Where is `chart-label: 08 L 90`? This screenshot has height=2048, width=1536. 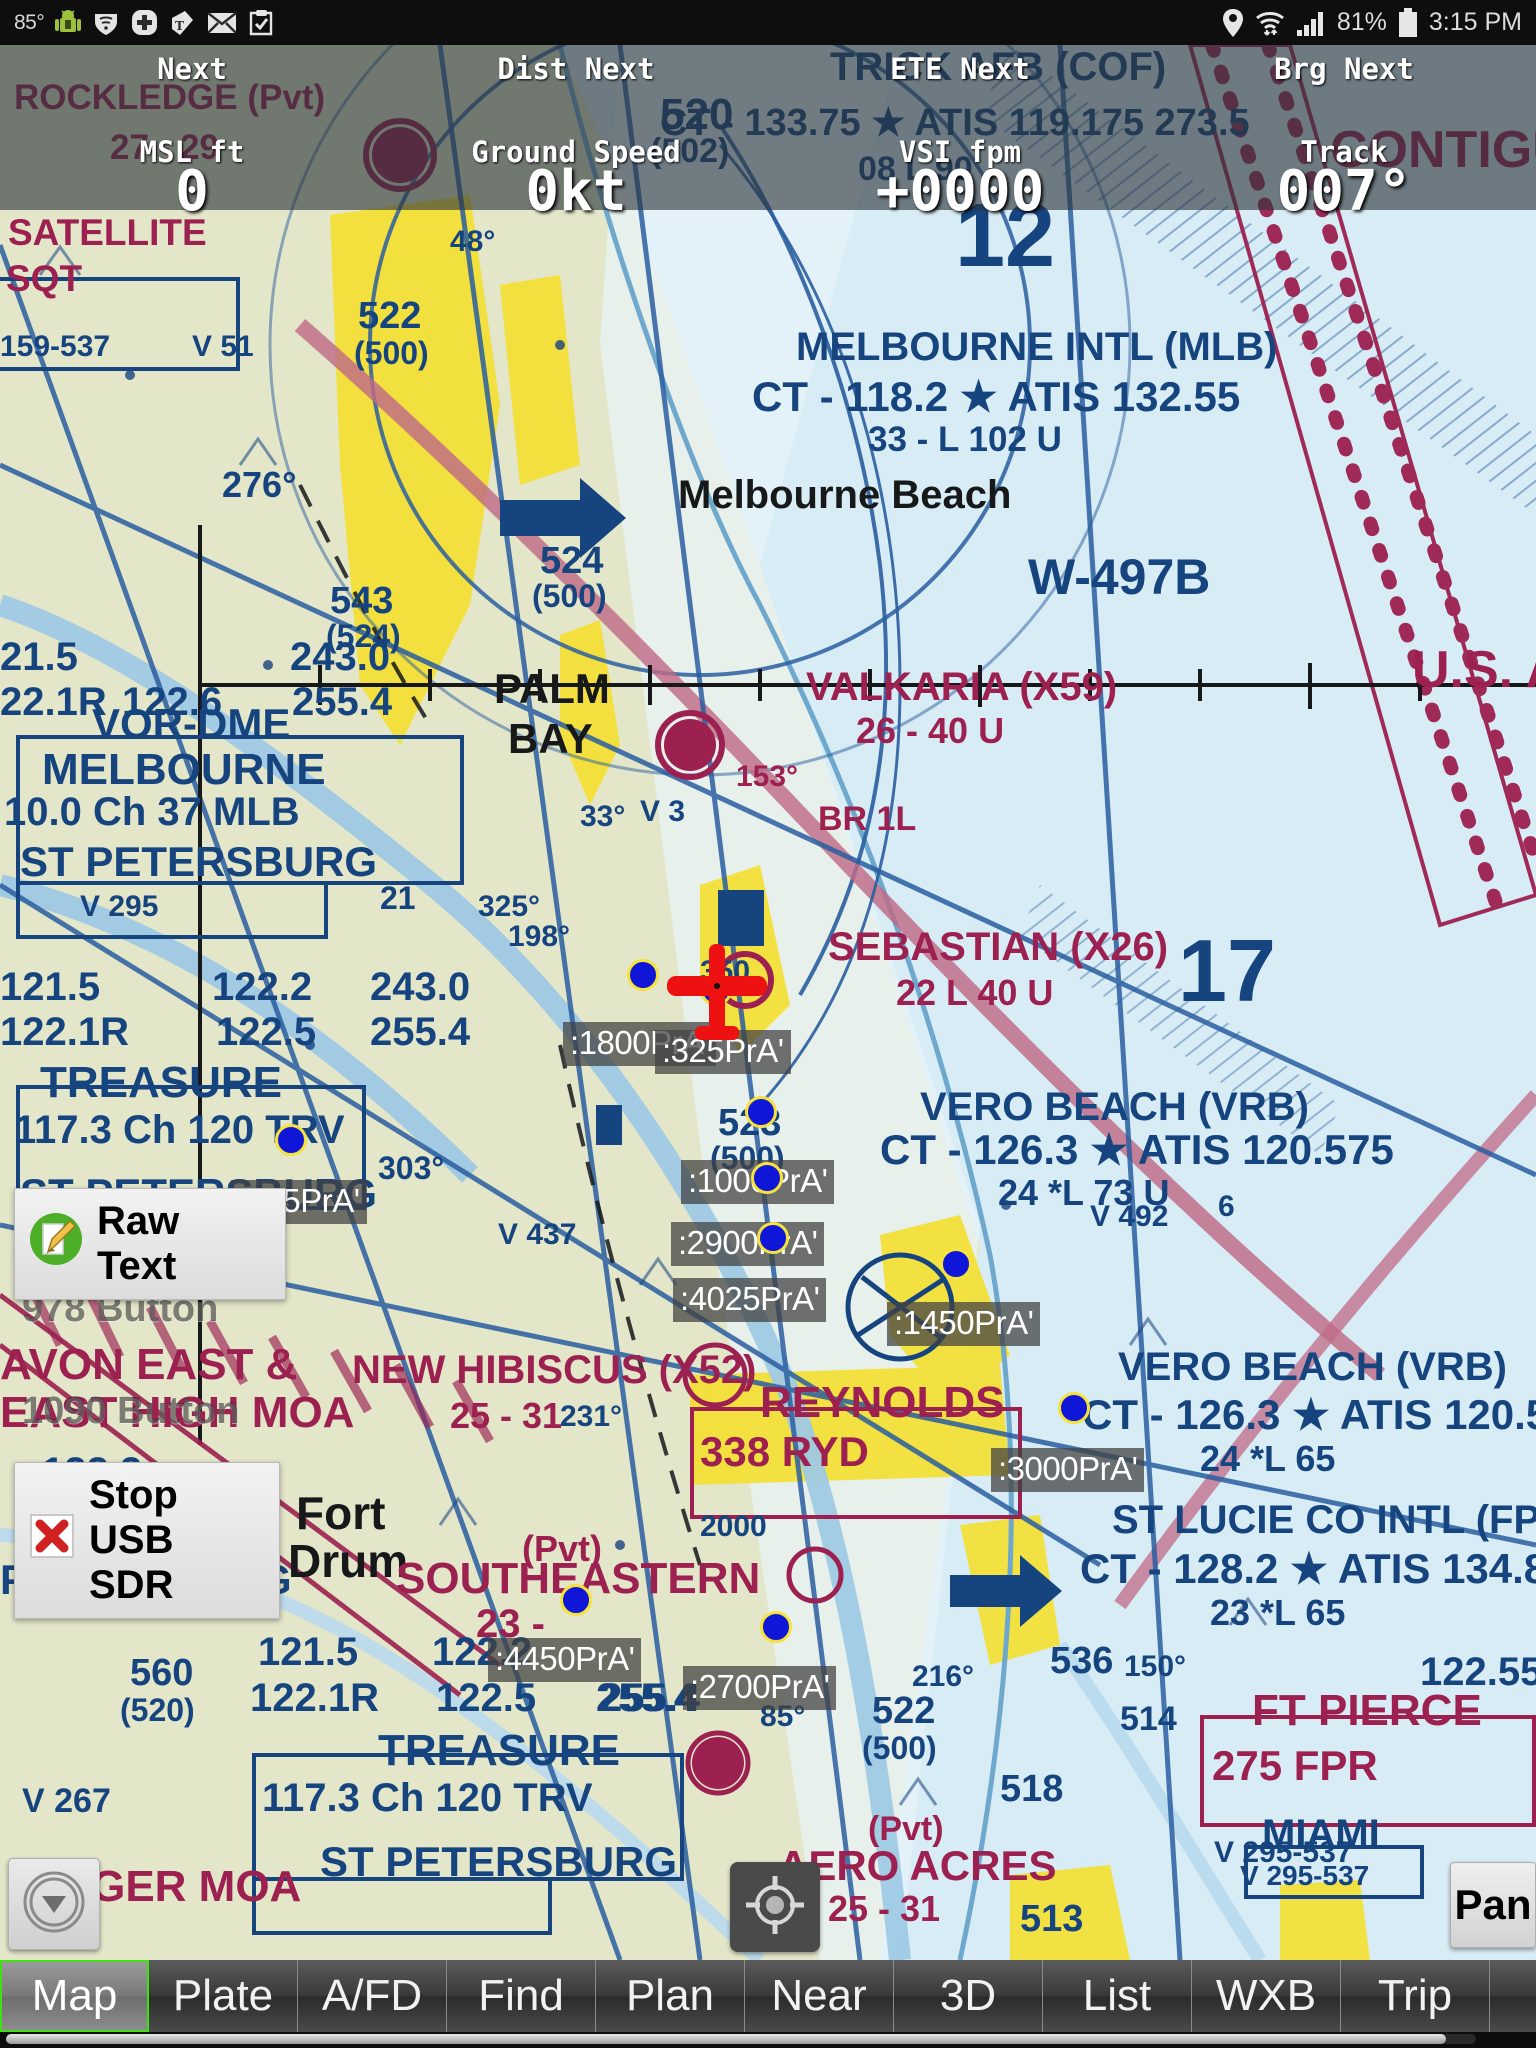 chart-label: 08 L 90 is located at coordinates (915, 169).